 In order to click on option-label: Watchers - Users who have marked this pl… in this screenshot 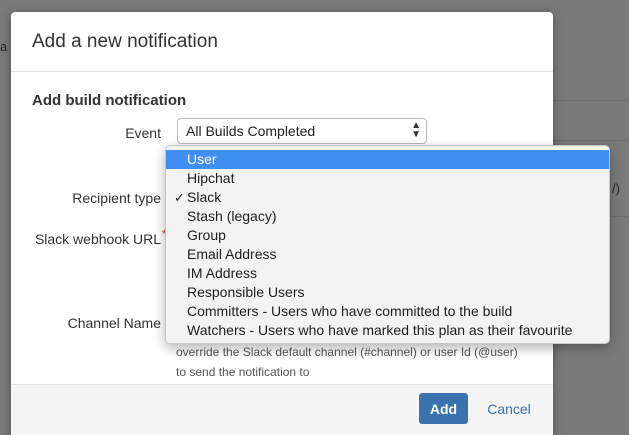, I will do `click(380, 330)`.